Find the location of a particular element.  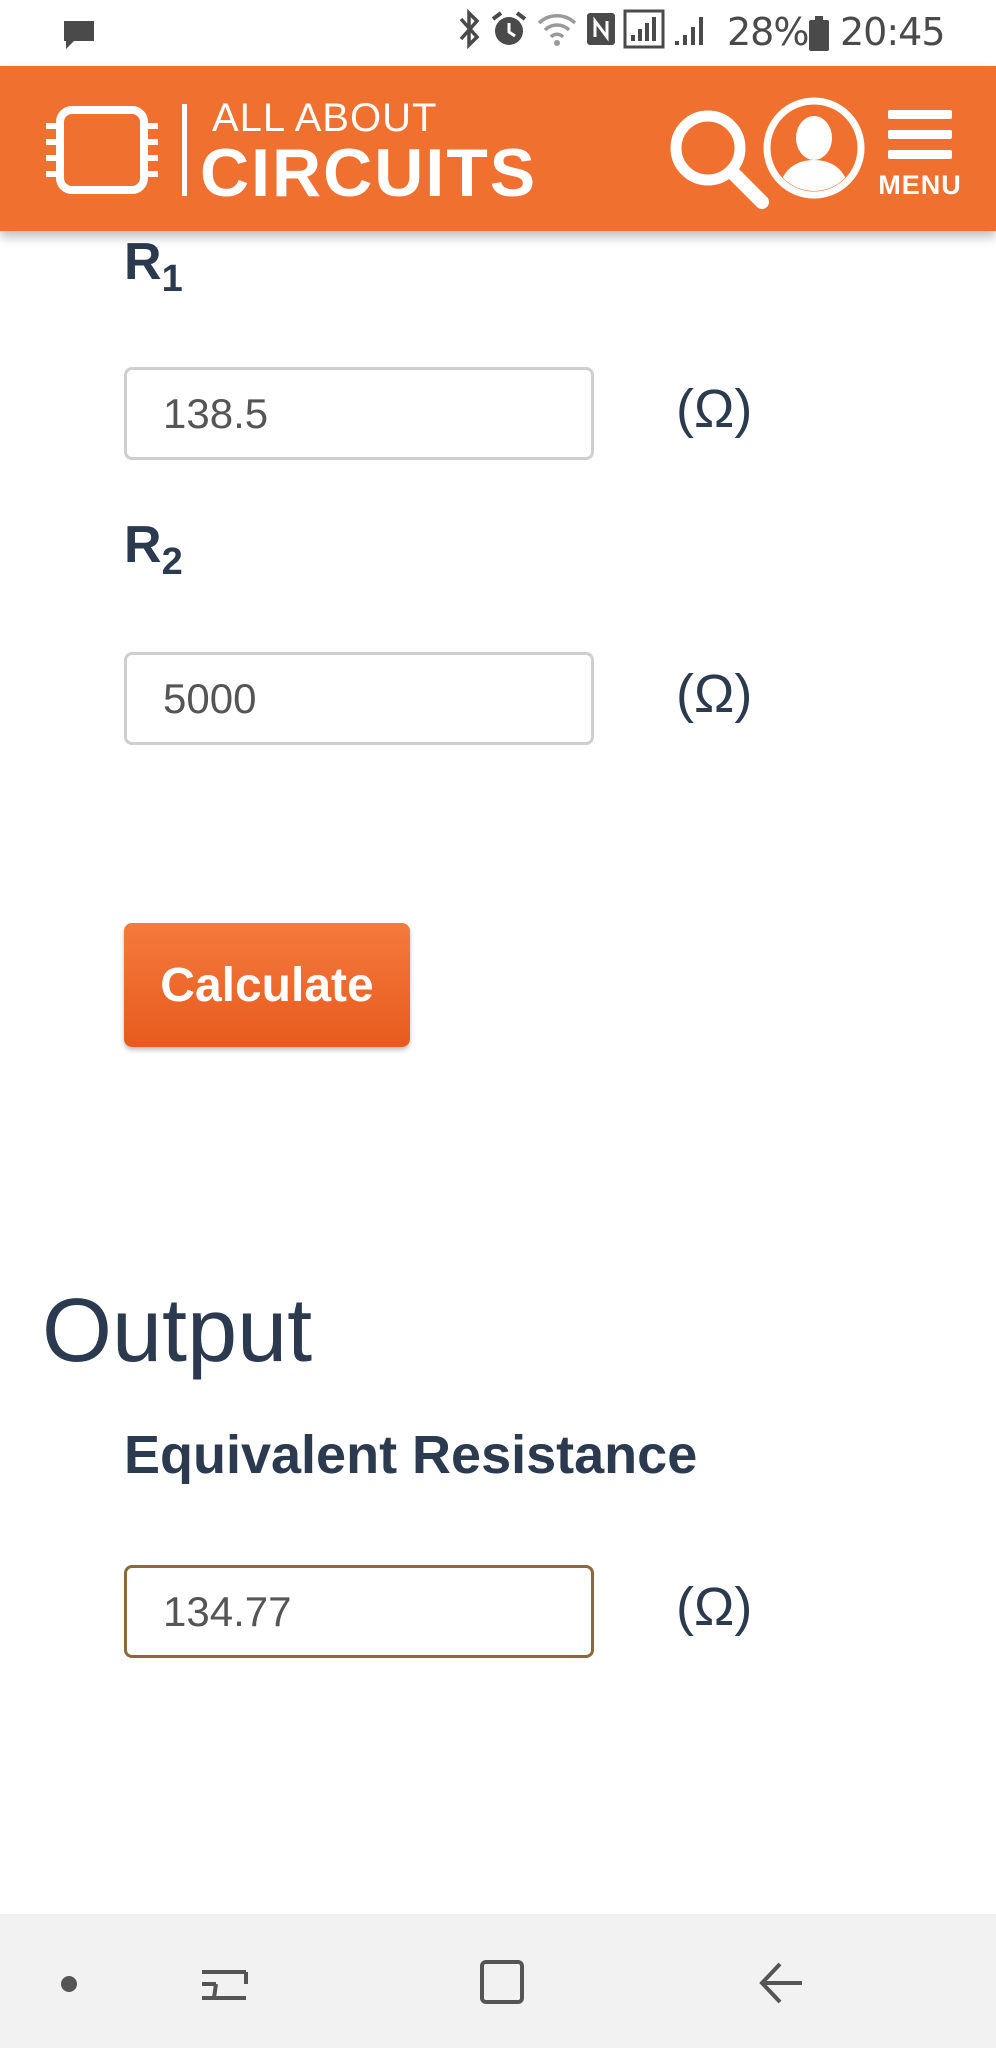

logo-divider is located at coordinates (184, 150).